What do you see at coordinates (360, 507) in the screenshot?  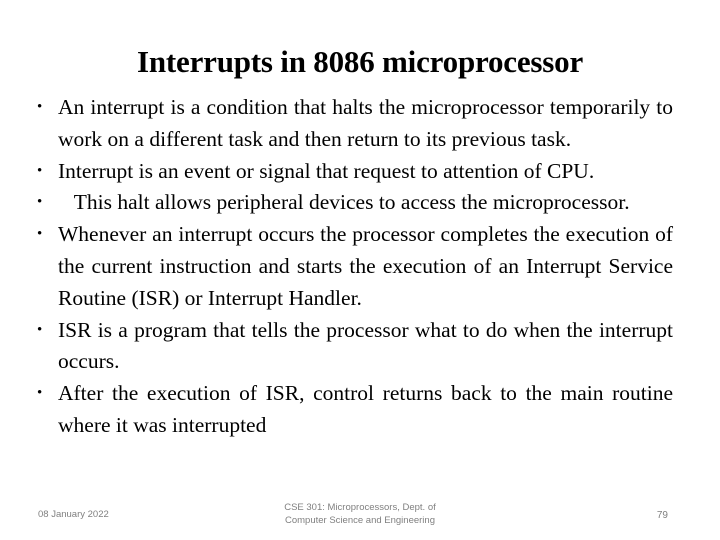 I see `footer-course-line-1: CSE 301: Microprocessors, Dept. of` at bounding box center [360, 507].